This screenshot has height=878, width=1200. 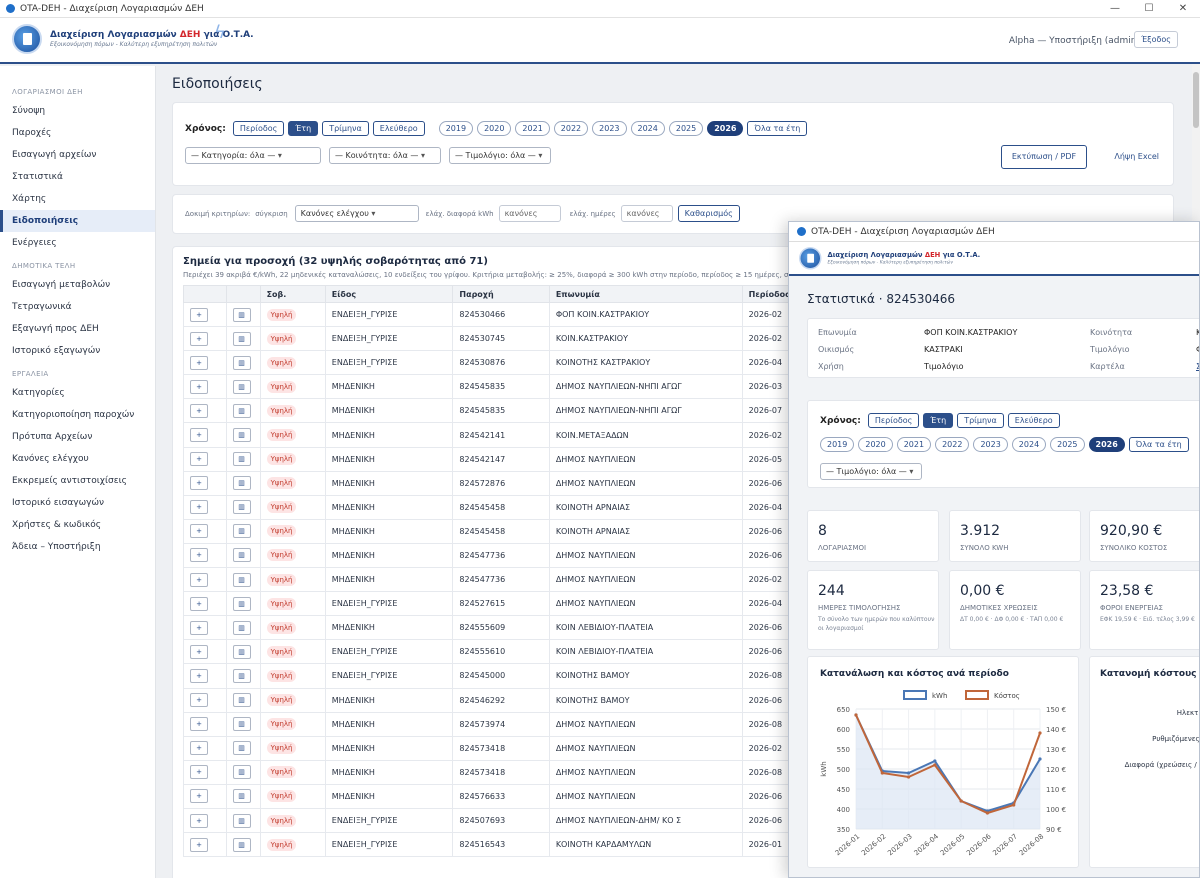 What do you see at coordinates (1158, 444) in the screenshot?
I see `statistics-all-years-button: Όλα τα έτη` at bounding box center [1158, 444].